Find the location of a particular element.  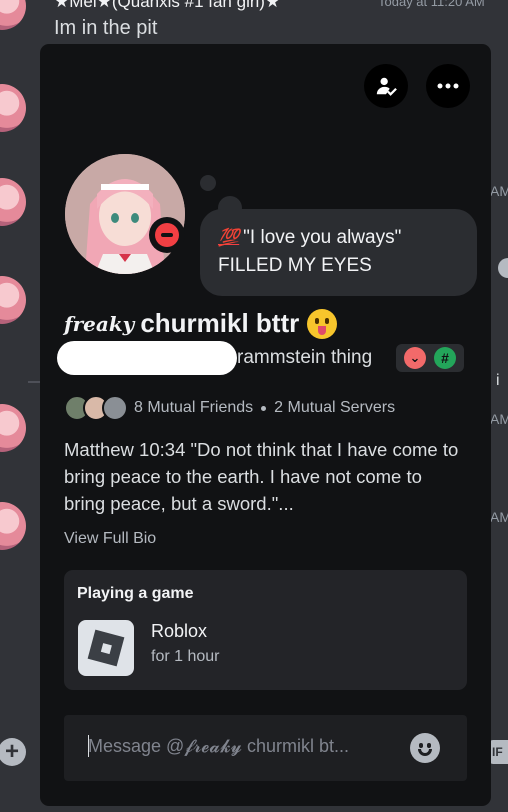

mutuals-row: 8 Mutual Friends 2 Mutual Servers is located at coordinates (229, 408).